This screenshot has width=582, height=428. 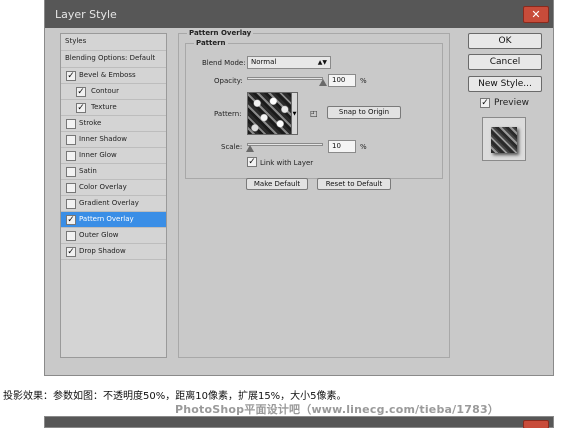 I want to click on texture-checkbox: ✓, so click(x=81, y=108).